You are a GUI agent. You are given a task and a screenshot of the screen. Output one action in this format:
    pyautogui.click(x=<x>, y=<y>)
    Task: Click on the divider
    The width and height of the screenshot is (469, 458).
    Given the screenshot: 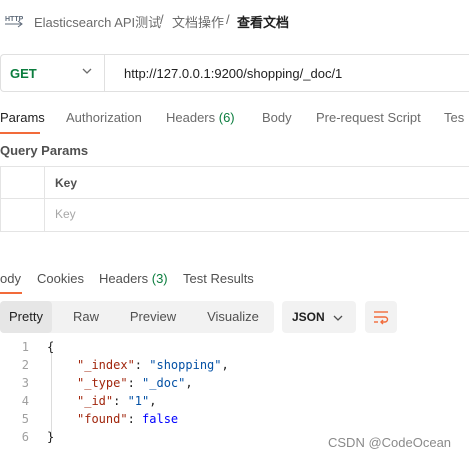 What is the action you would take?
    pyautogui.click(x=104, y=73)
    